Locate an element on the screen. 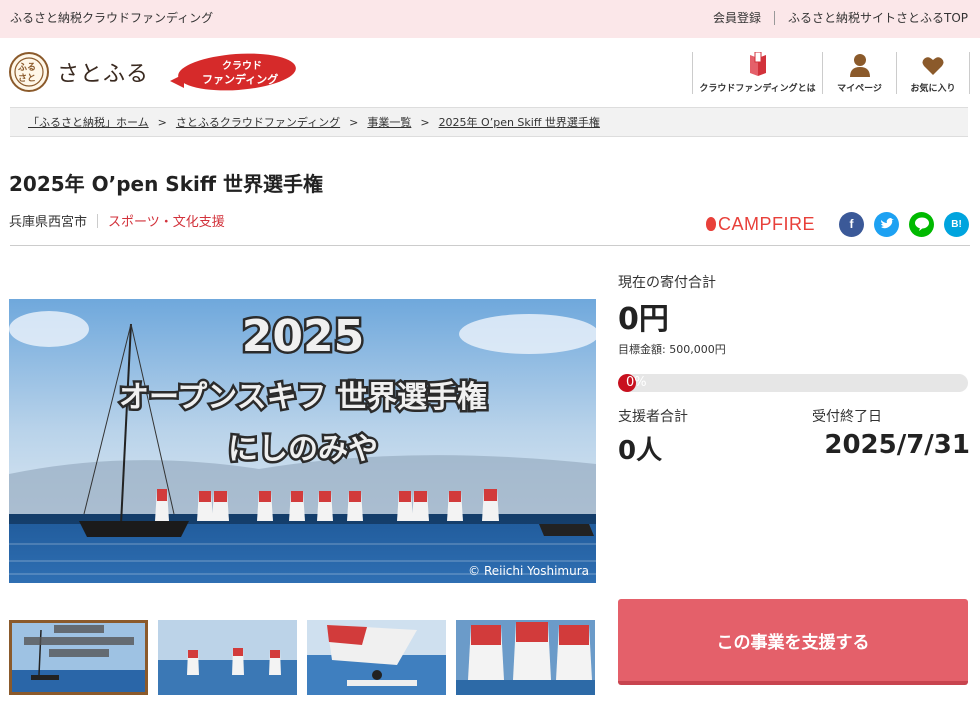  breadcrumb-projects: 事業一覧 is located at coordinates (389, 122).